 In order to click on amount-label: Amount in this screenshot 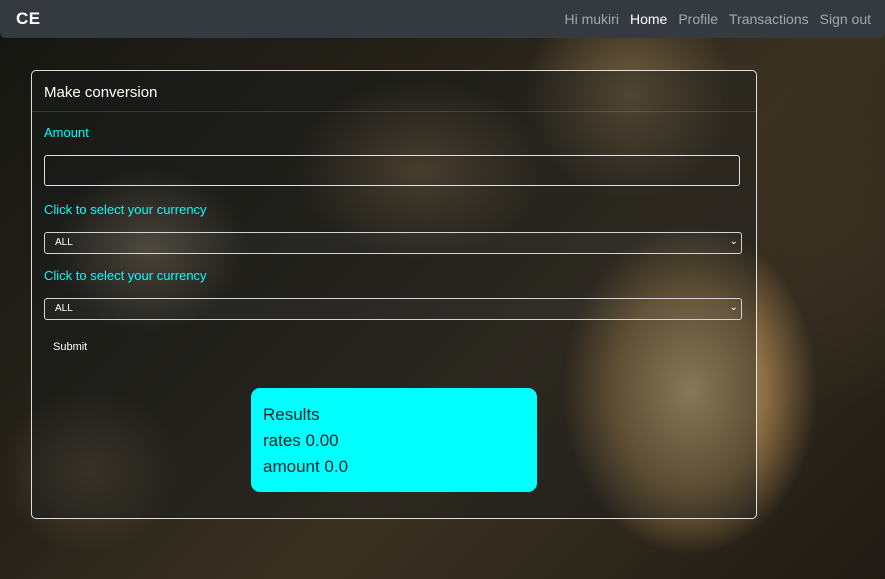, I will do `click(66, 132)`.